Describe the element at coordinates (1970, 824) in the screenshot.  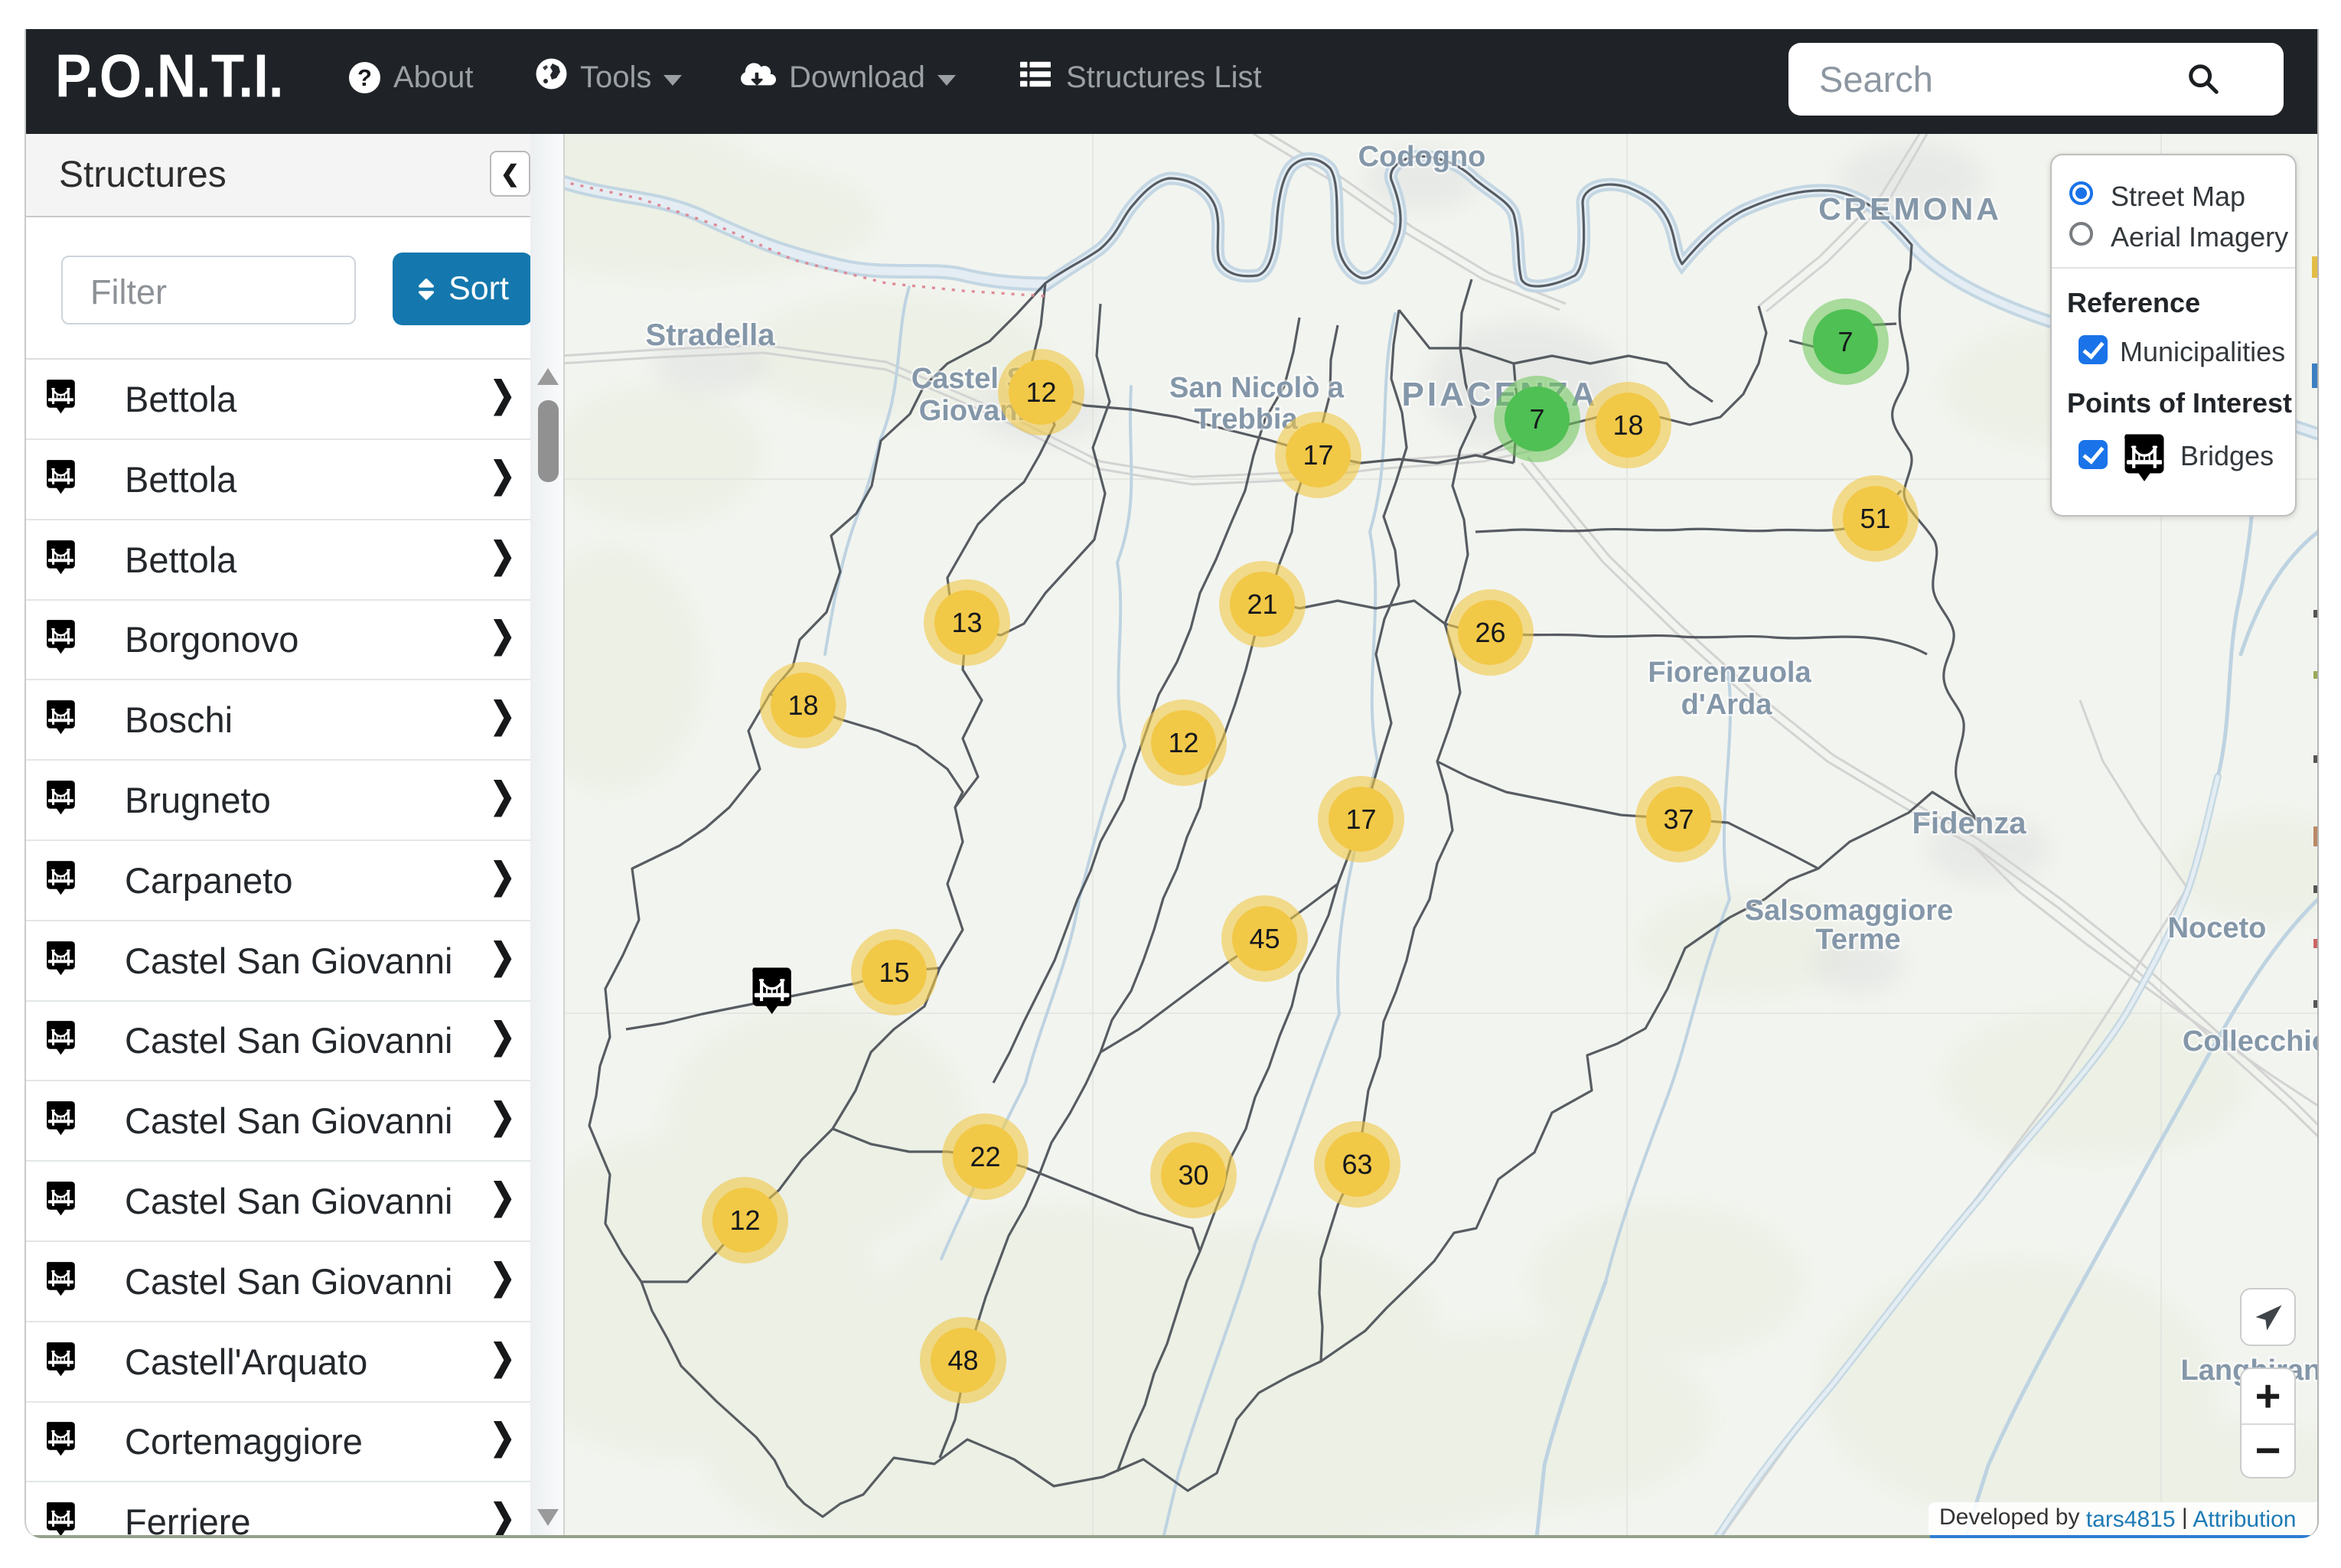
I see `svg-text: Fidenza` at that location.